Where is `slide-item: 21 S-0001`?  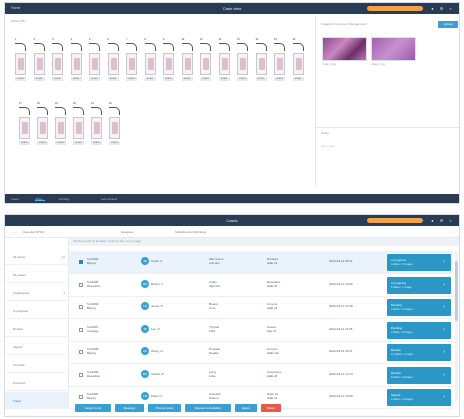
slide-item: 21 S-0001 is located at coordinates (96, 124).